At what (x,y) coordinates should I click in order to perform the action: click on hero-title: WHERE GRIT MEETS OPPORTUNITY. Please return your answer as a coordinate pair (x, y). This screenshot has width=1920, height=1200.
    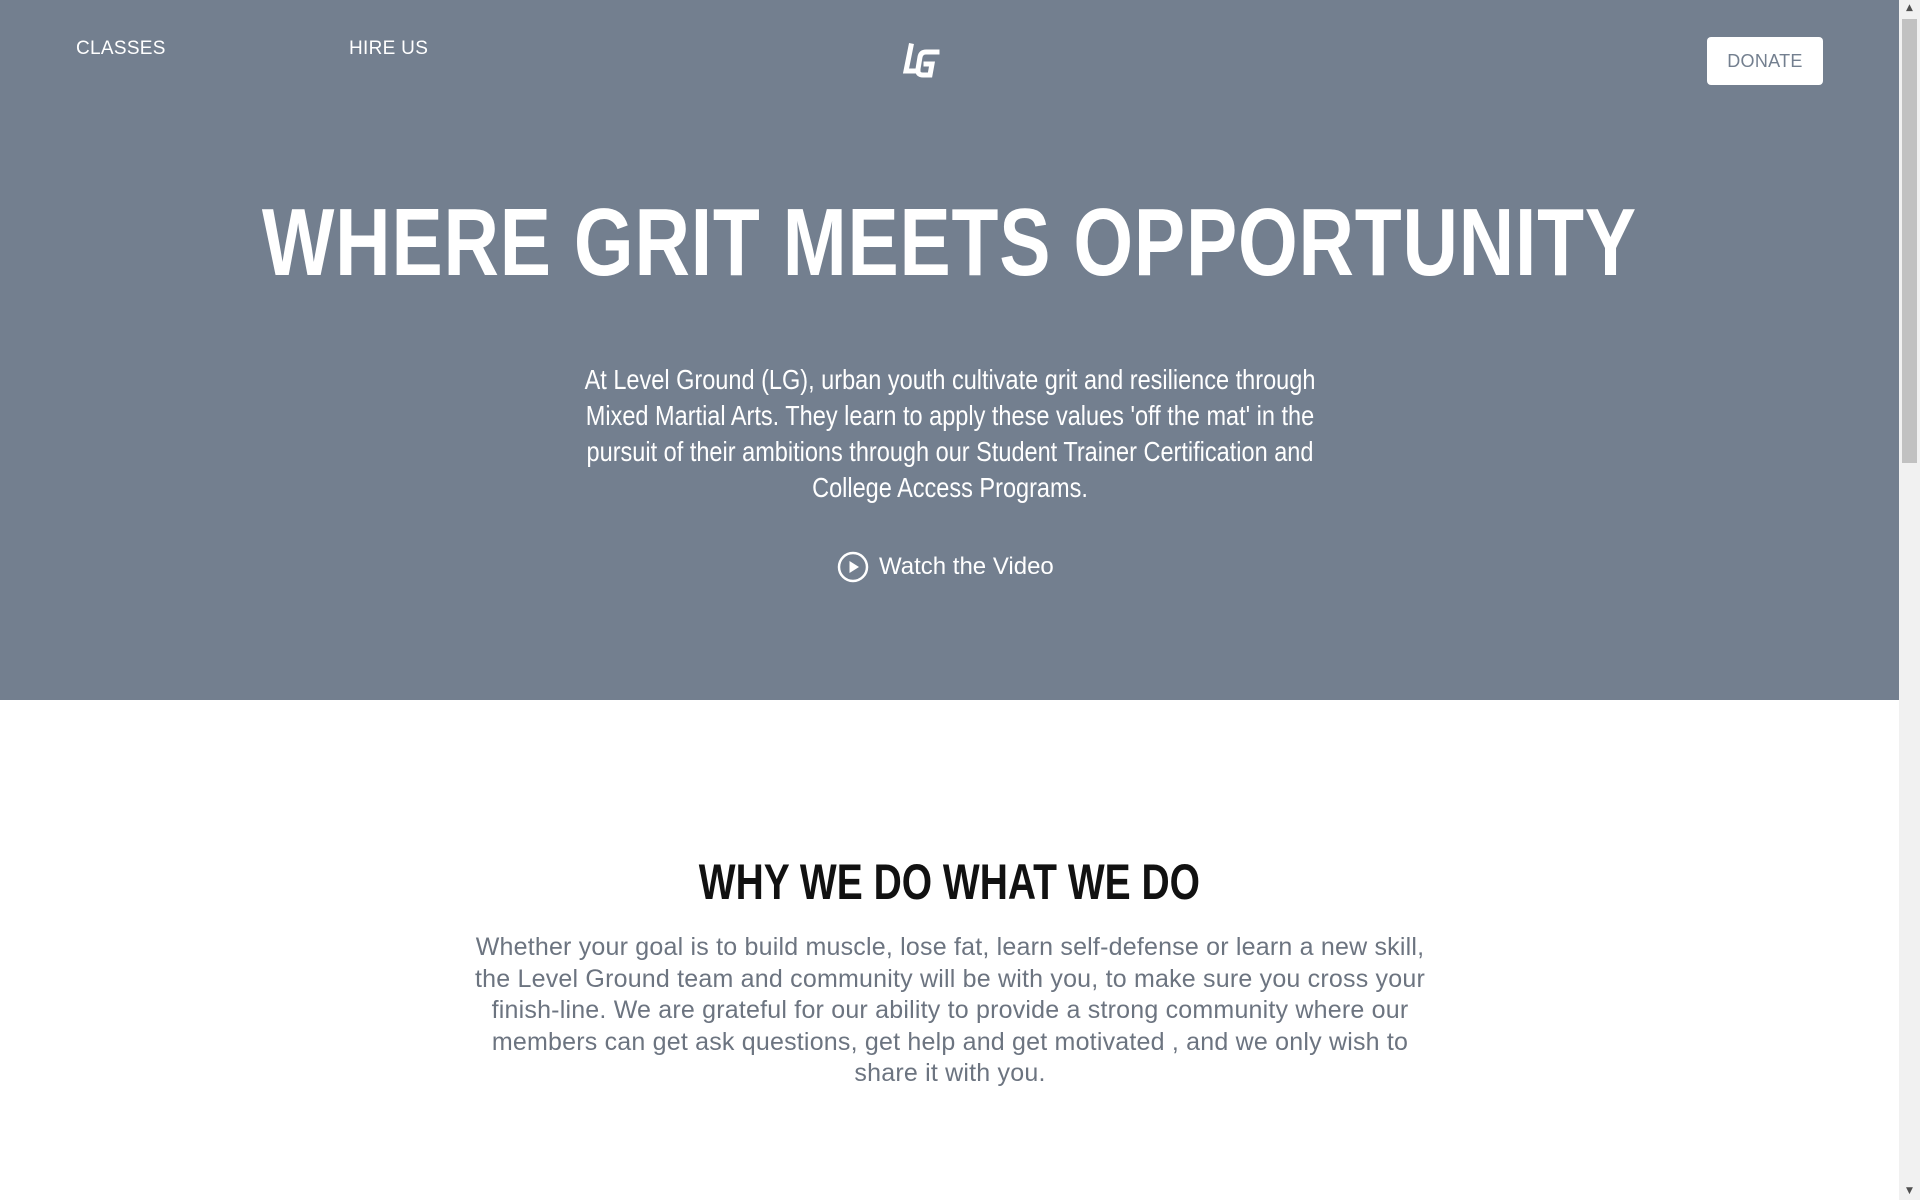
    Looking at the image, I should click on (949, 242).